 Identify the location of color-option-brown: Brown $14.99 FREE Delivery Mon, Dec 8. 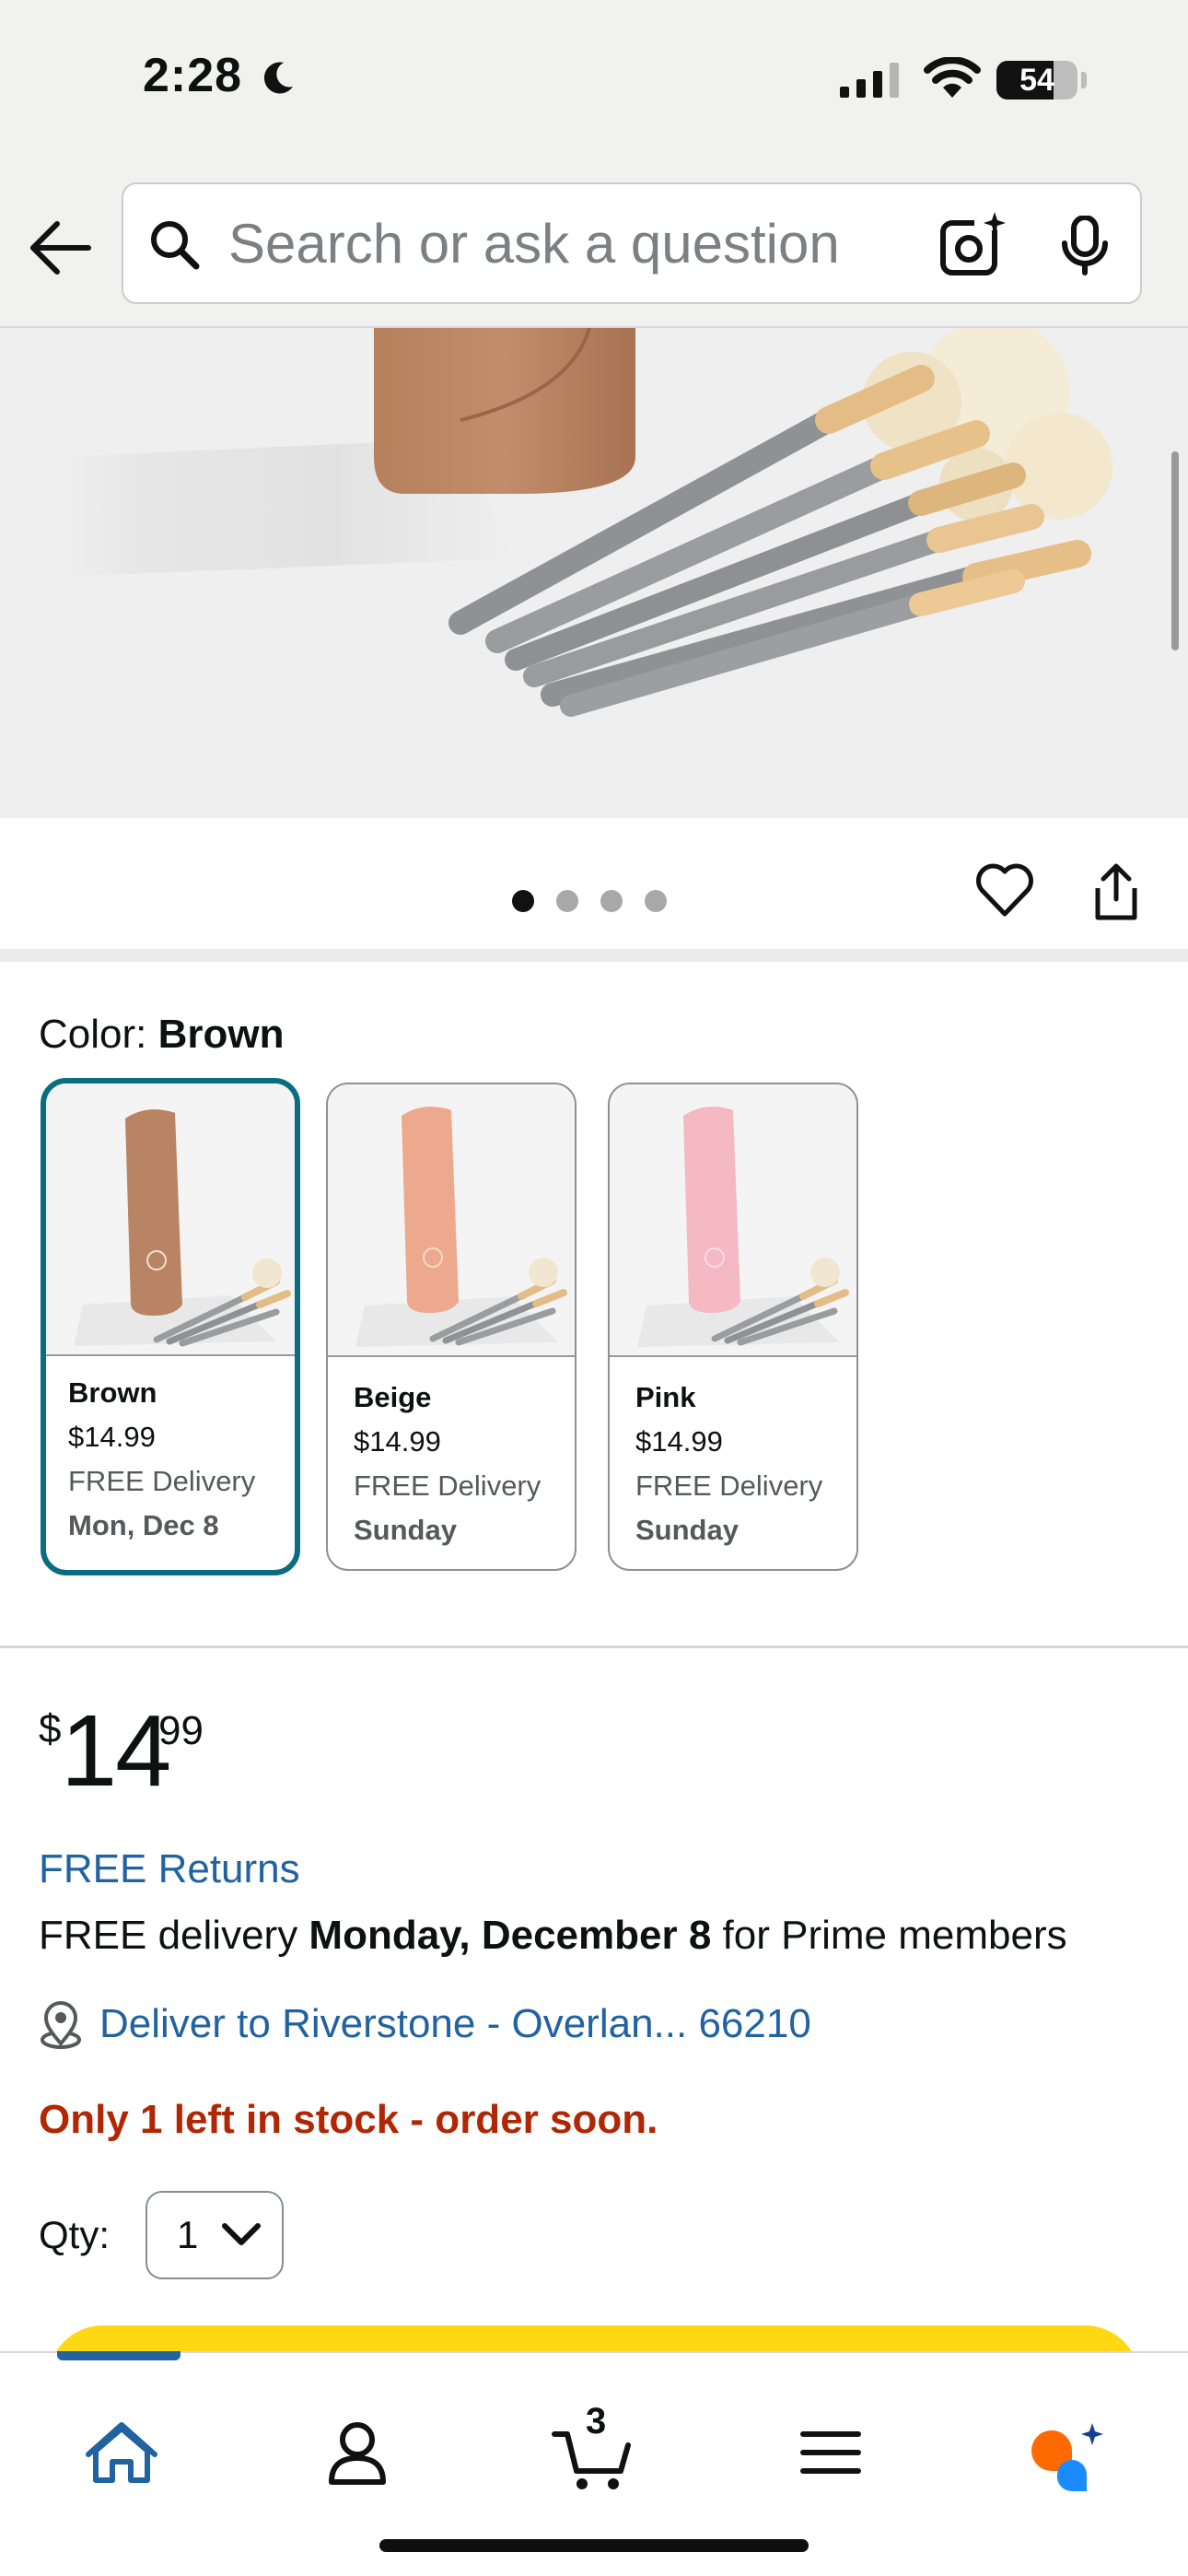
(170, 1326).